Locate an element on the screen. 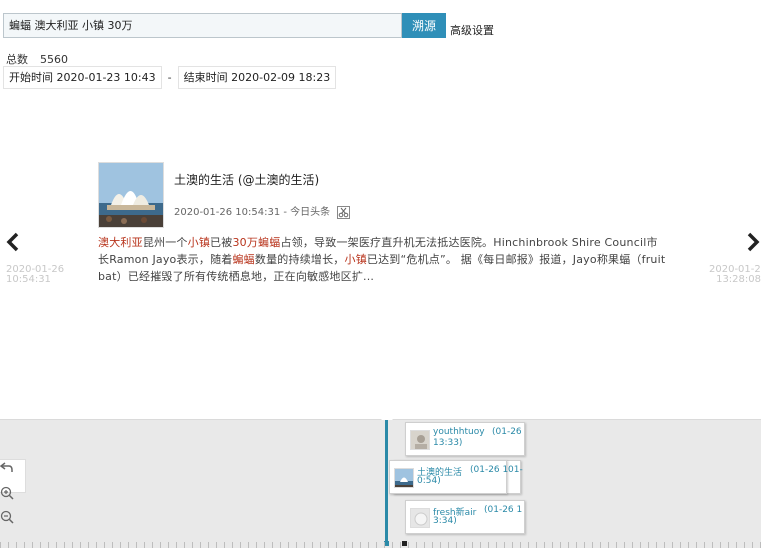 The image size is (761, 548). timeline-card: 土澳的生活 (01-26 1 0:54) is located at coordinates (449, 477).